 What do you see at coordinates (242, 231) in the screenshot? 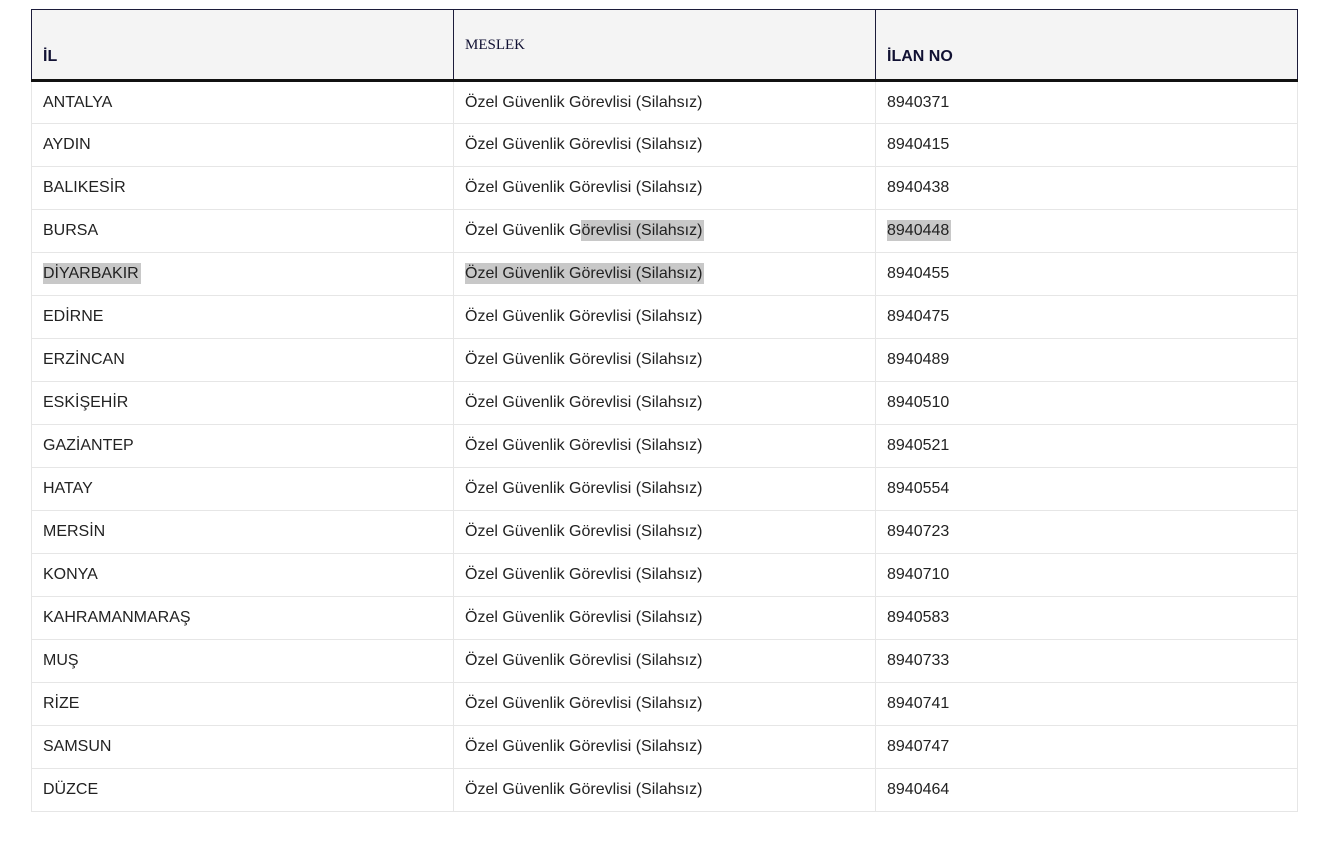
I see `cell-il: BURSA` at bounding box center [242, 231].